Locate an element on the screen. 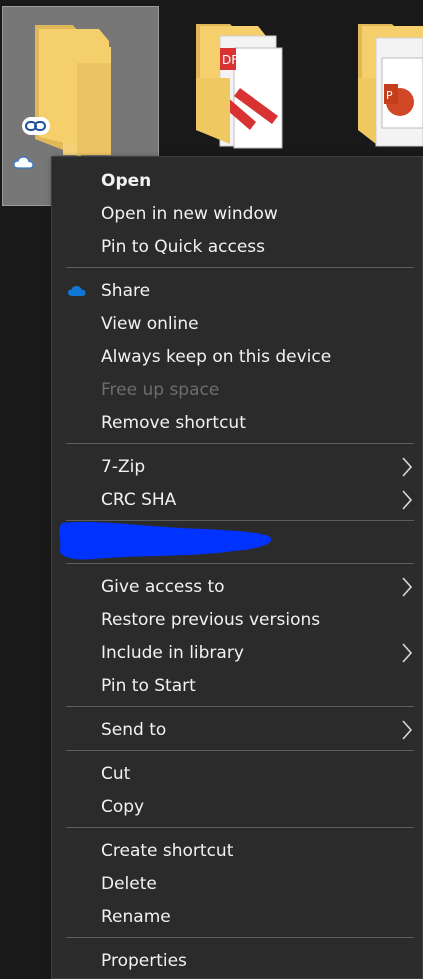 The width and height of the screenshot is (423, 979). menu-item-label: Give access to is located at coordinates (163, 586).